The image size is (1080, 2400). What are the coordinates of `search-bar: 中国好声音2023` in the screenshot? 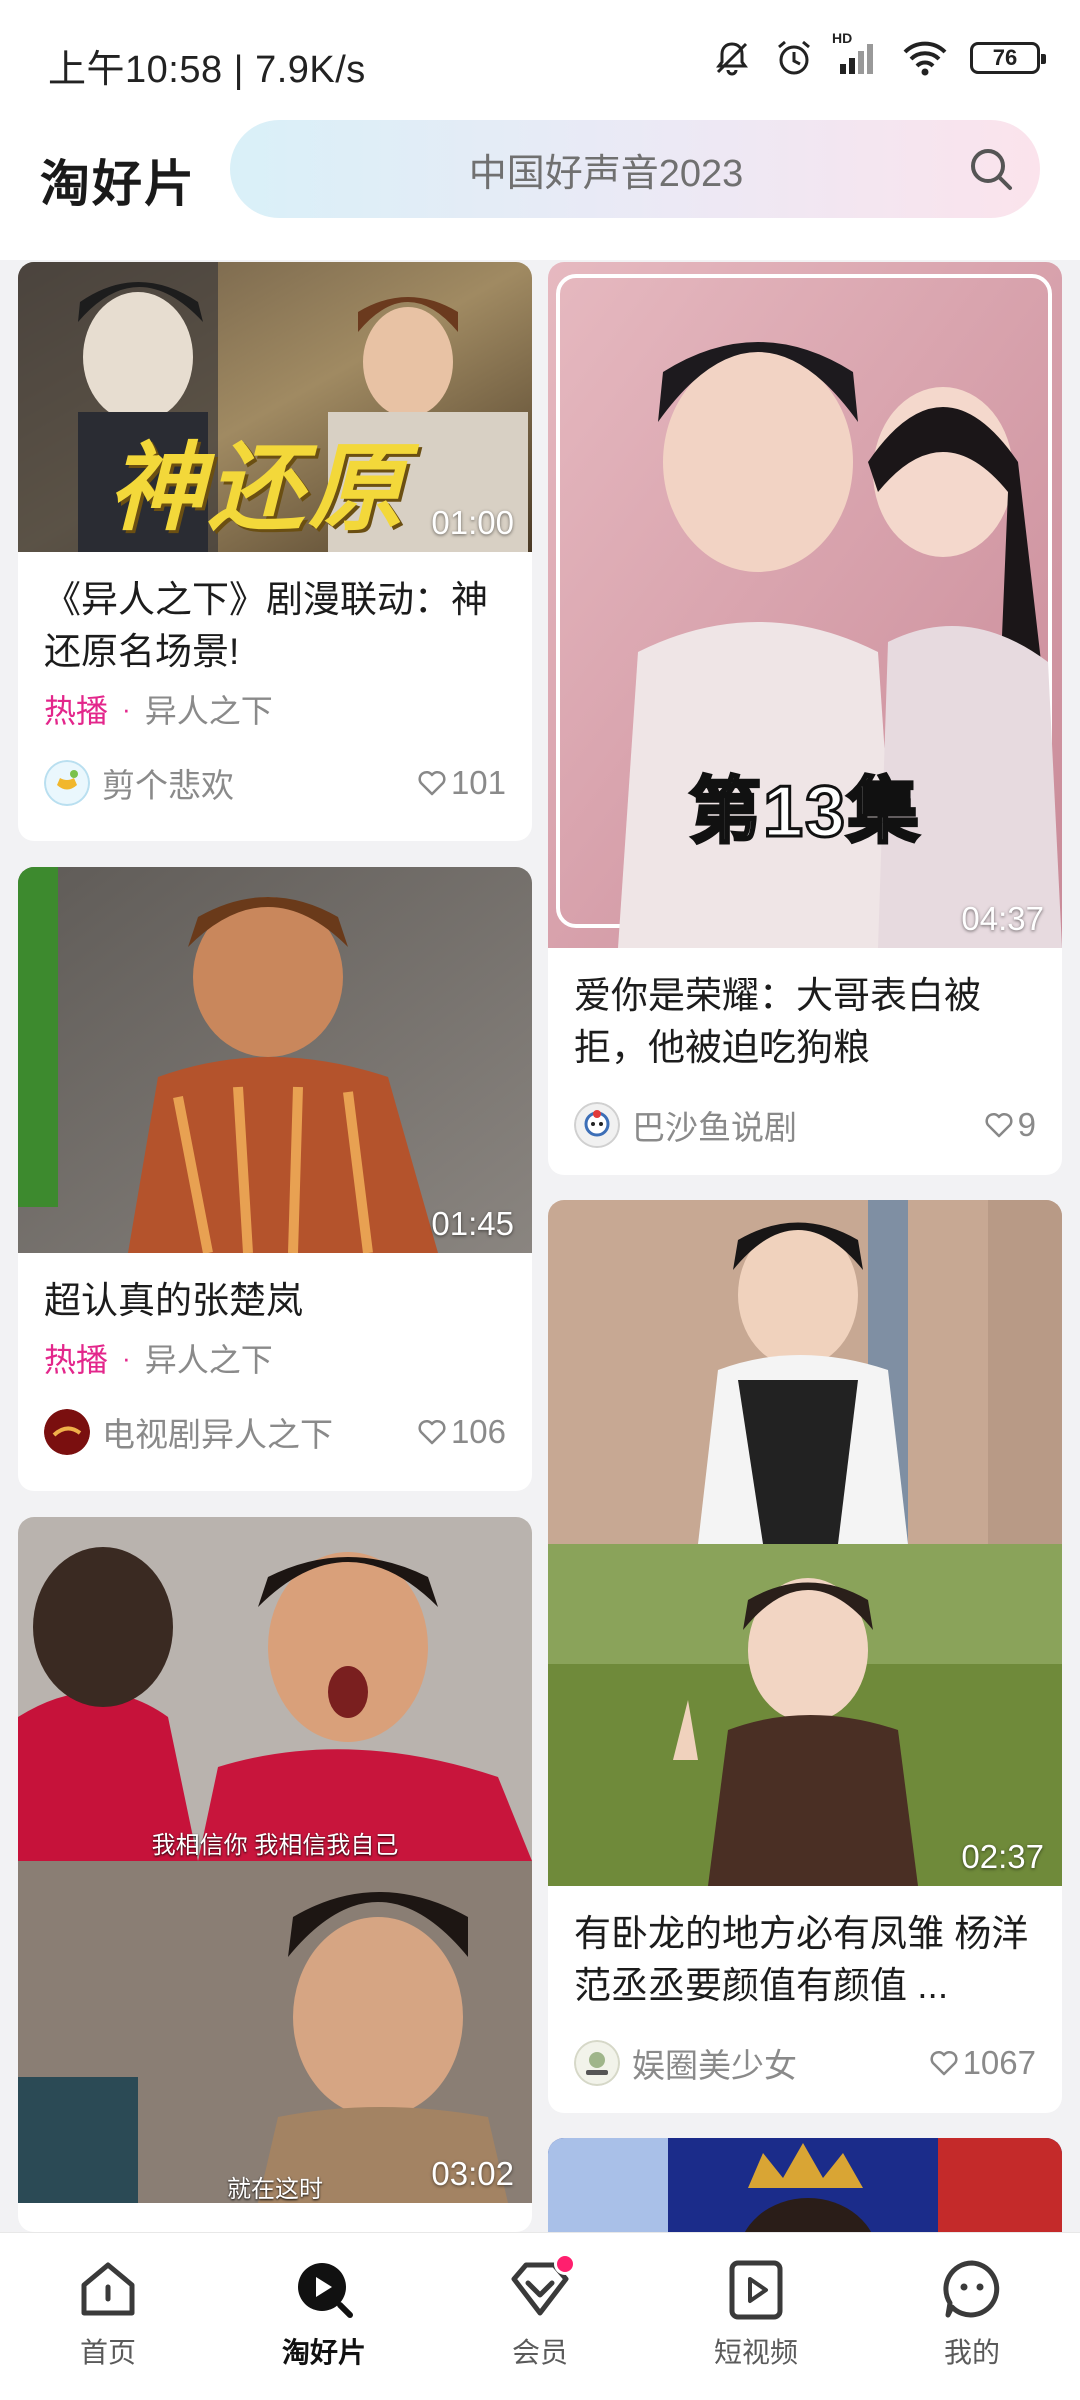 It's located at (635, 169).